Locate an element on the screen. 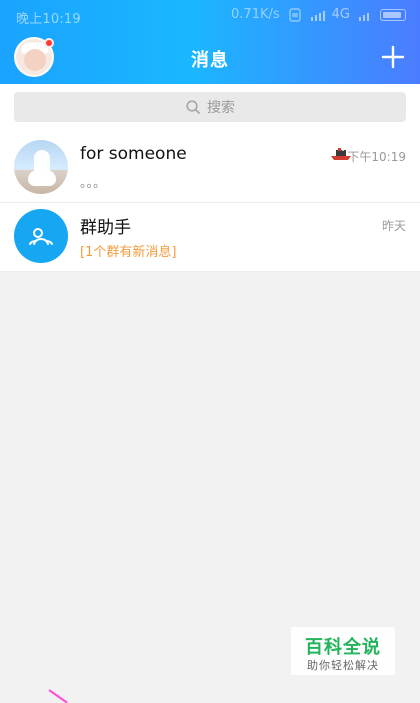 This screenshot has height=703, width=420. conversation-avatar is located at coordinates (41, 167).